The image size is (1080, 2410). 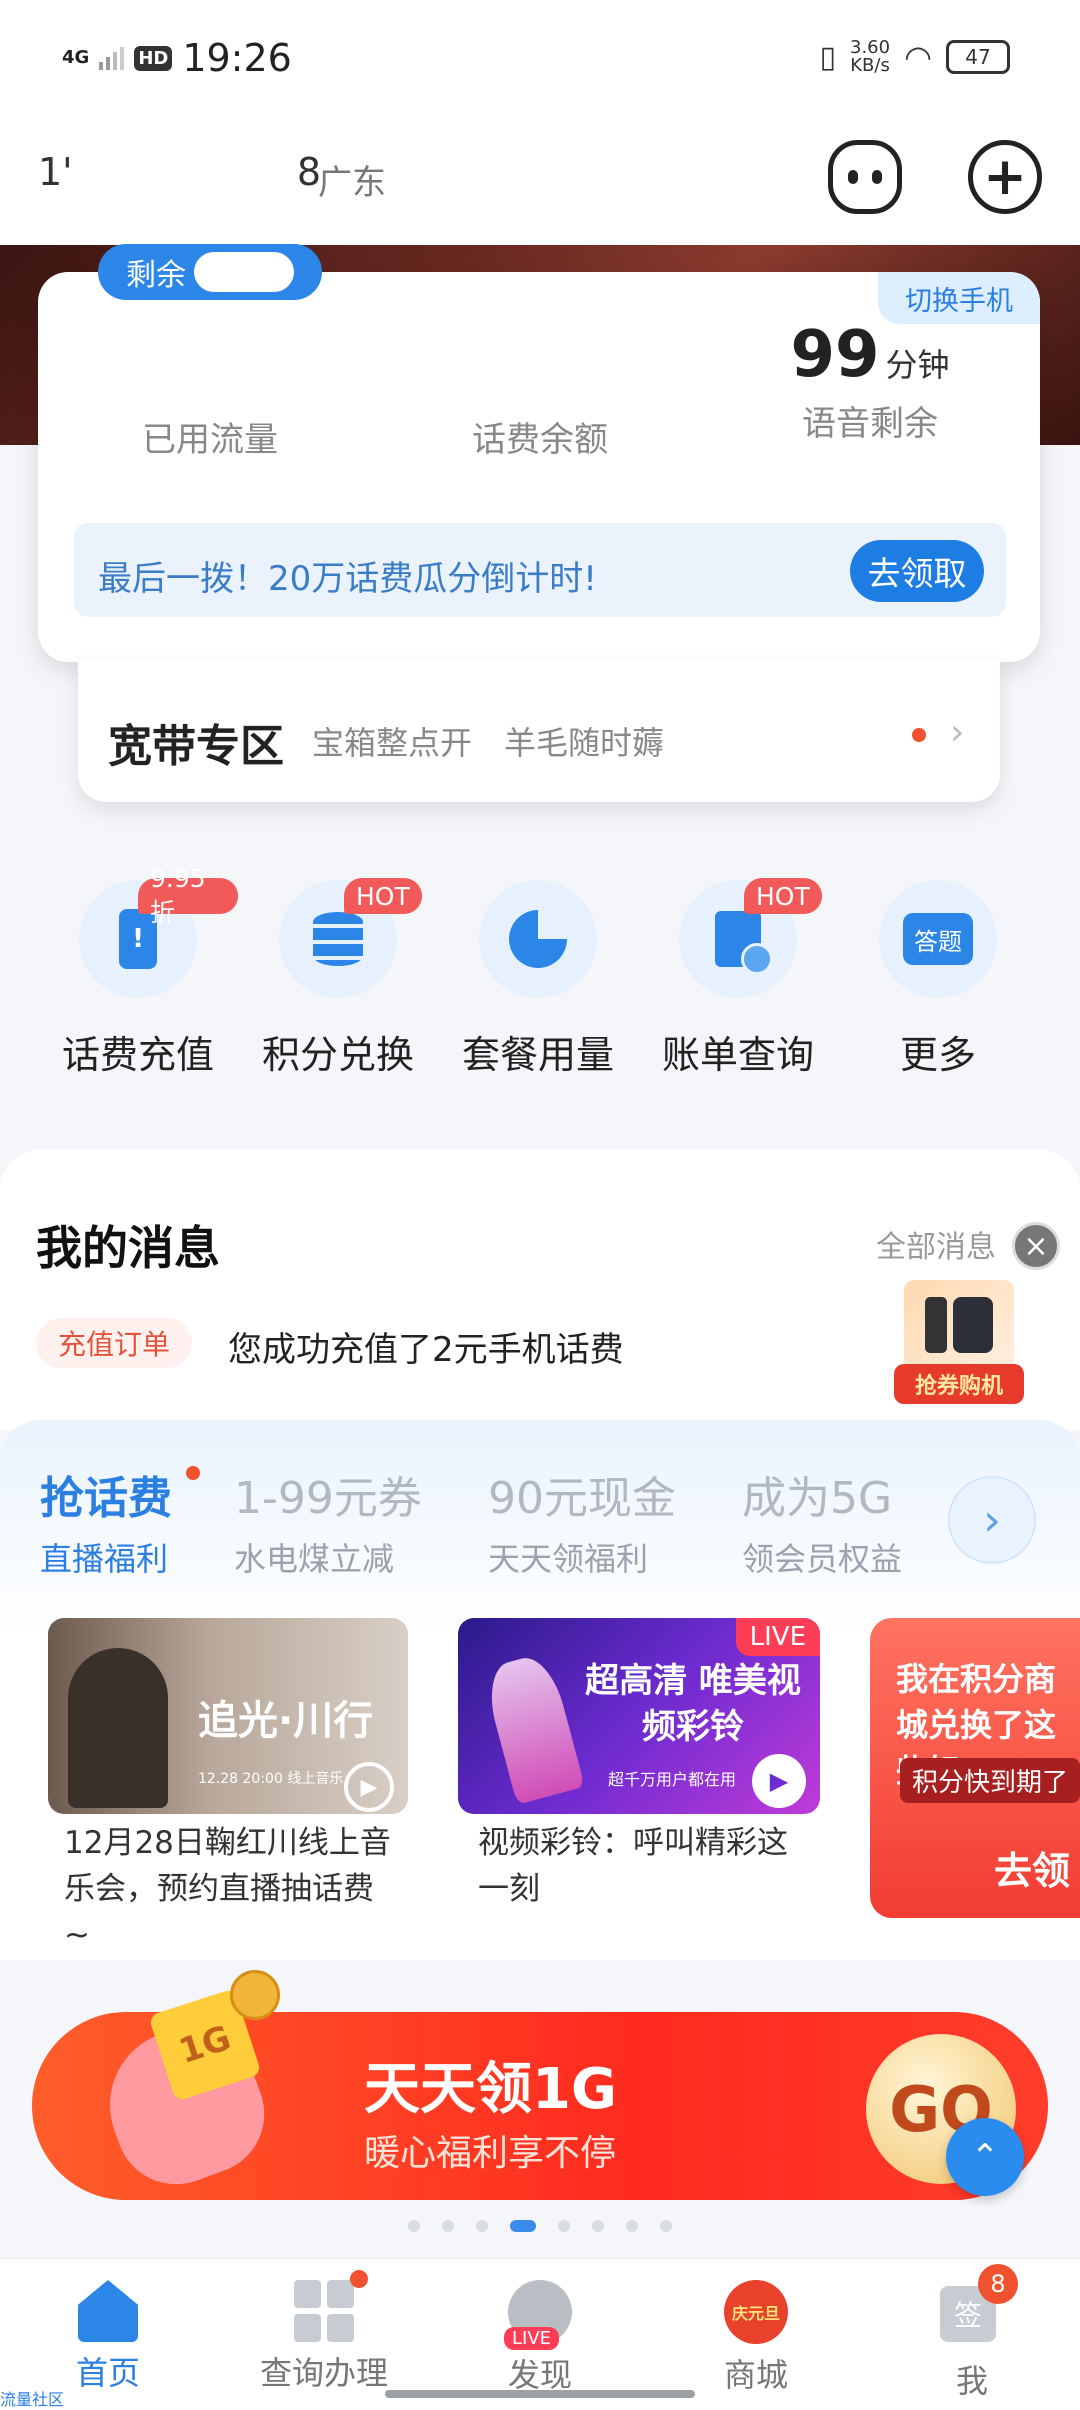 I want to click on carousel-indicator, so click(x=540, y=2226).